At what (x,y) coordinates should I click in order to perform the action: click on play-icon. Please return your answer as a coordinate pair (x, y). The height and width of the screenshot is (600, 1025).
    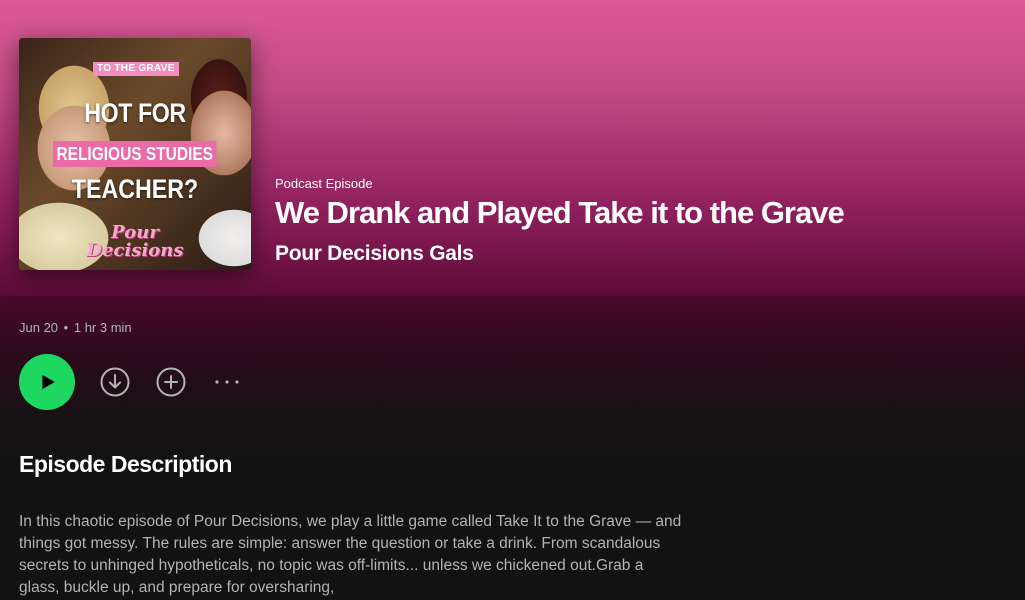
    Looking at the image, I should click on (48, 382).